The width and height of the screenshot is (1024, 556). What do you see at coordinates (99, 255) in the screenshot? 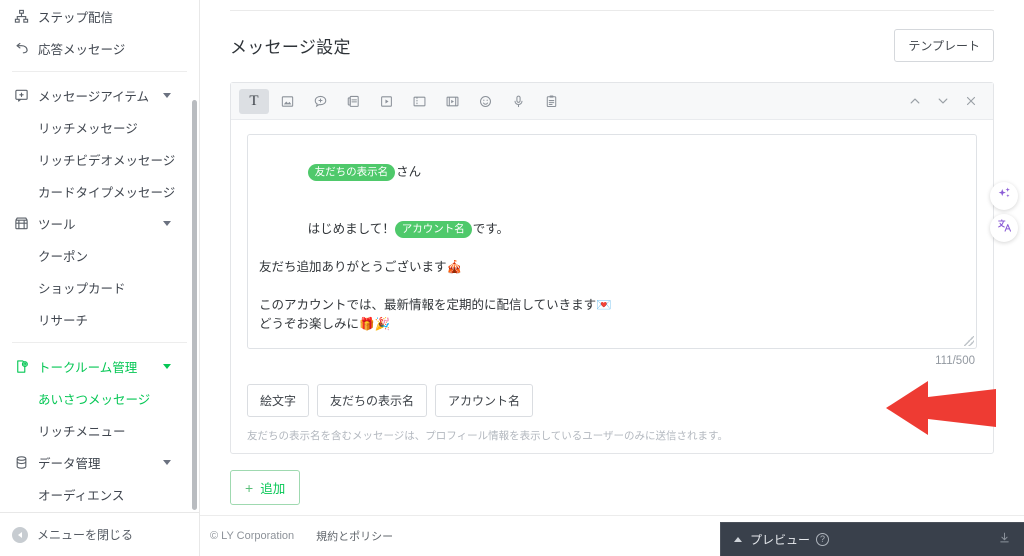
I see `sidebar-item-coupon: クーポン` at bounding box center [99, 255].